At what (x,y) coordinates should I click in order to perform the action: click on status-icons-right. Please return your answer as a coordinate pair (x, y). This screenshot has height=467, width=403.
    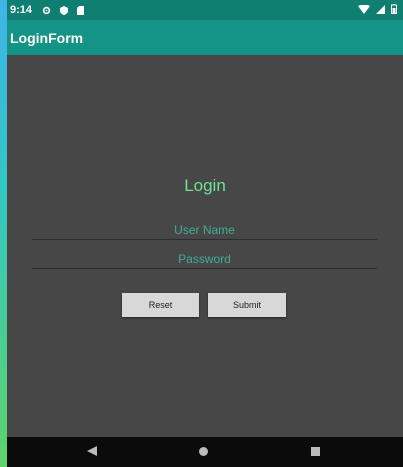
    Looking at the image, I should click on (377, 9).